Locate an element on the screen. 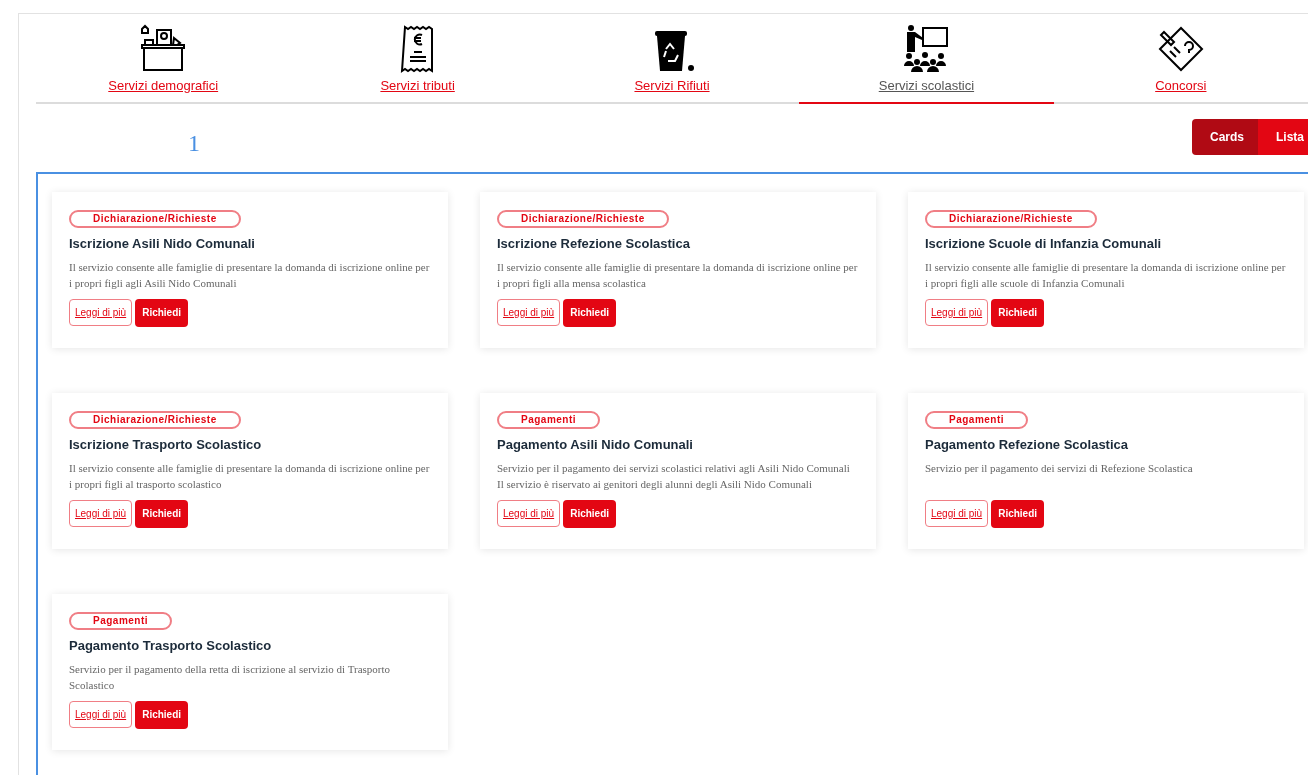 This screenshot has height=775, width=1308. card-description: Servizio per il pagamento dei servizi di Refezione Scolastica is located at coordinates (1059, 468).